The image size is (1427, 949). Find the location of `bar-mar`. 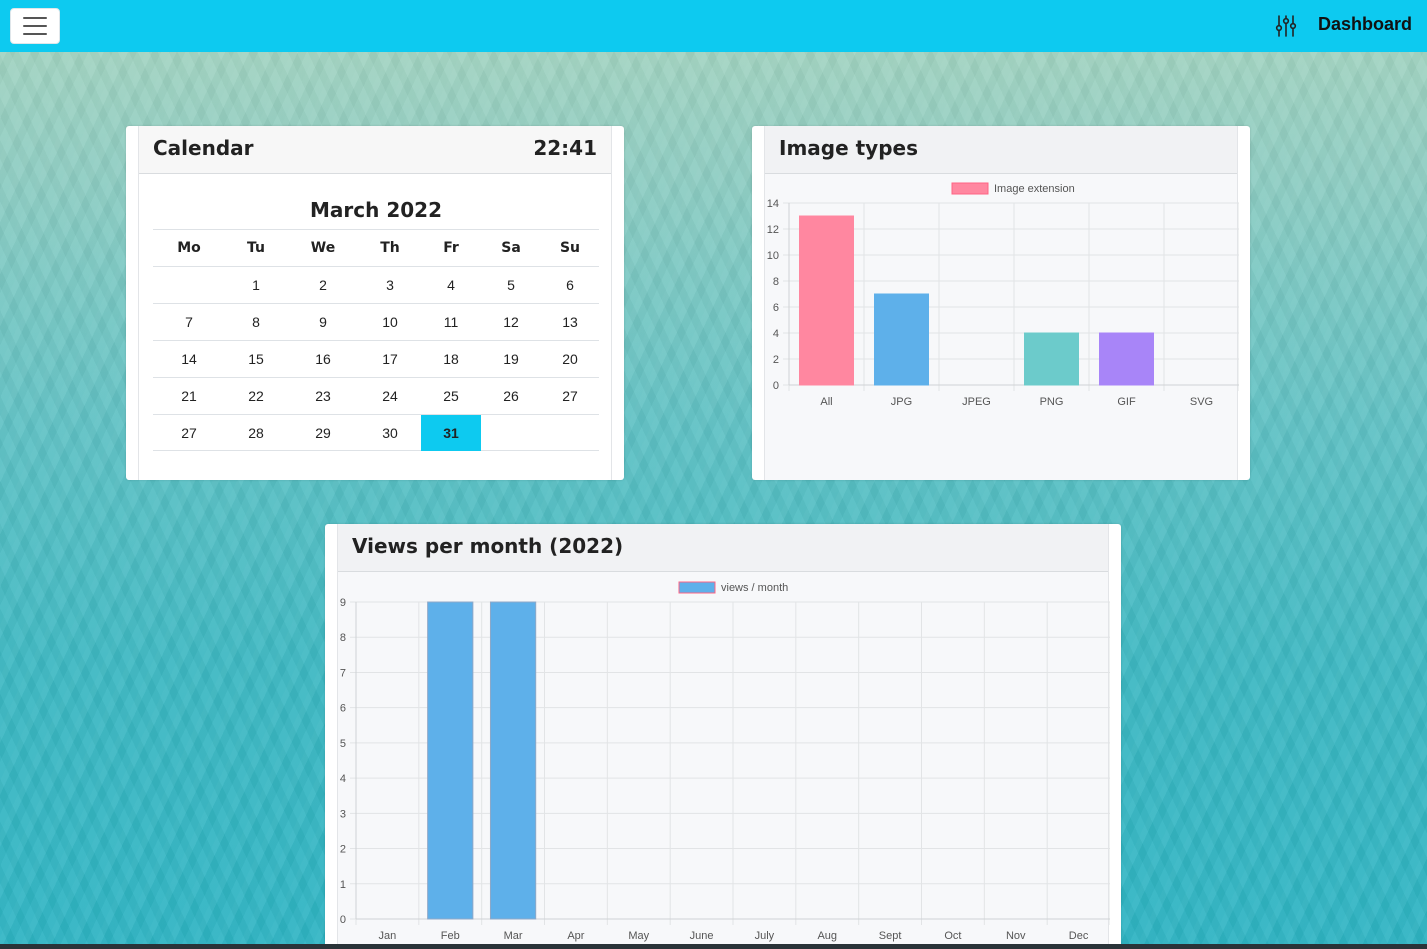

bar-mar is located at coordinates (513, 760).